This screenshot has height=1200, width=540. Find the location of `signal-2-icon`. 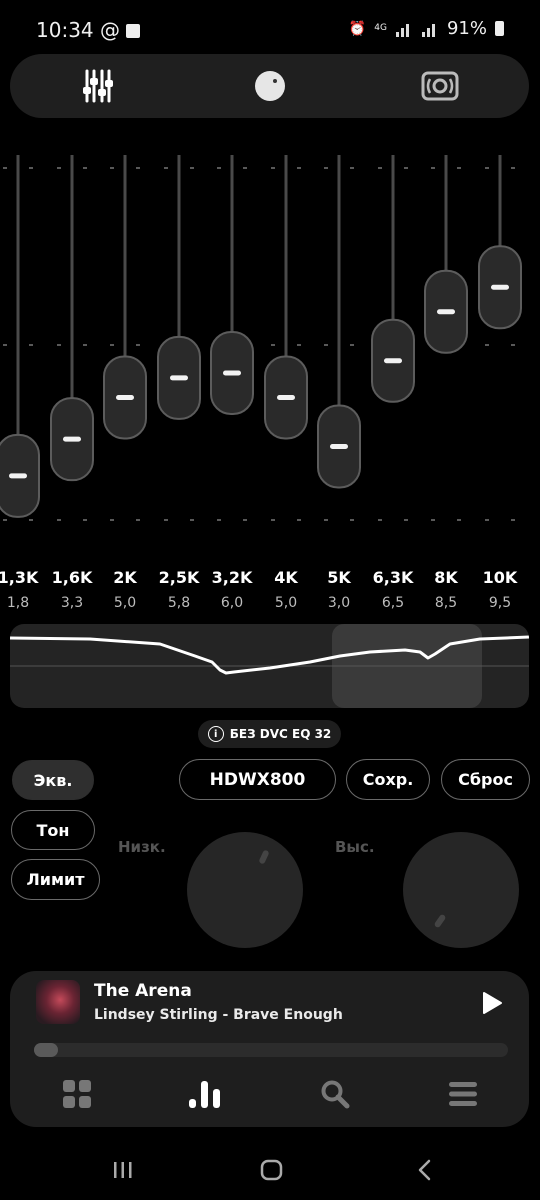

signal-2-icon is located at coordinates (428, 30).